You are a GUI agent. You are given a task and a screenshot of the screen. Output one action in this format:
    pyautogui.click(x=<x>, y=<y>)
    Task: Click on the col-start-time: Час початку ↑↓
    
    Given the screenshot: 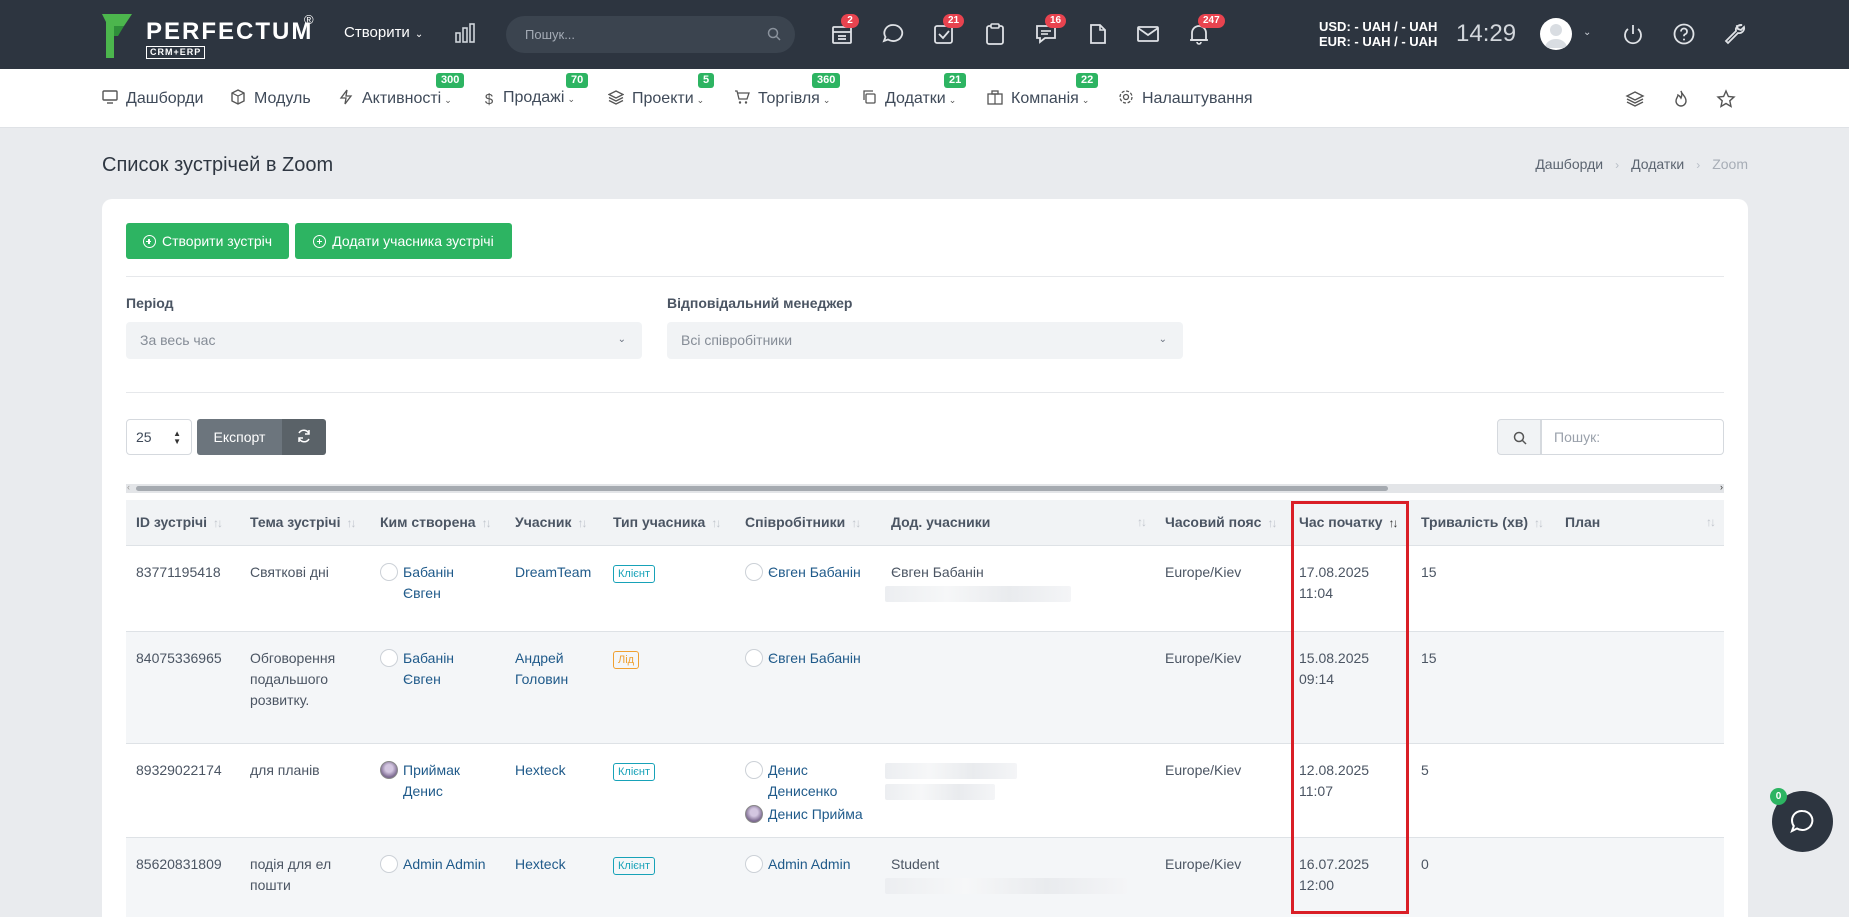 What is the action you would take?
    pyautogui.click(x=1350, y=522)
    